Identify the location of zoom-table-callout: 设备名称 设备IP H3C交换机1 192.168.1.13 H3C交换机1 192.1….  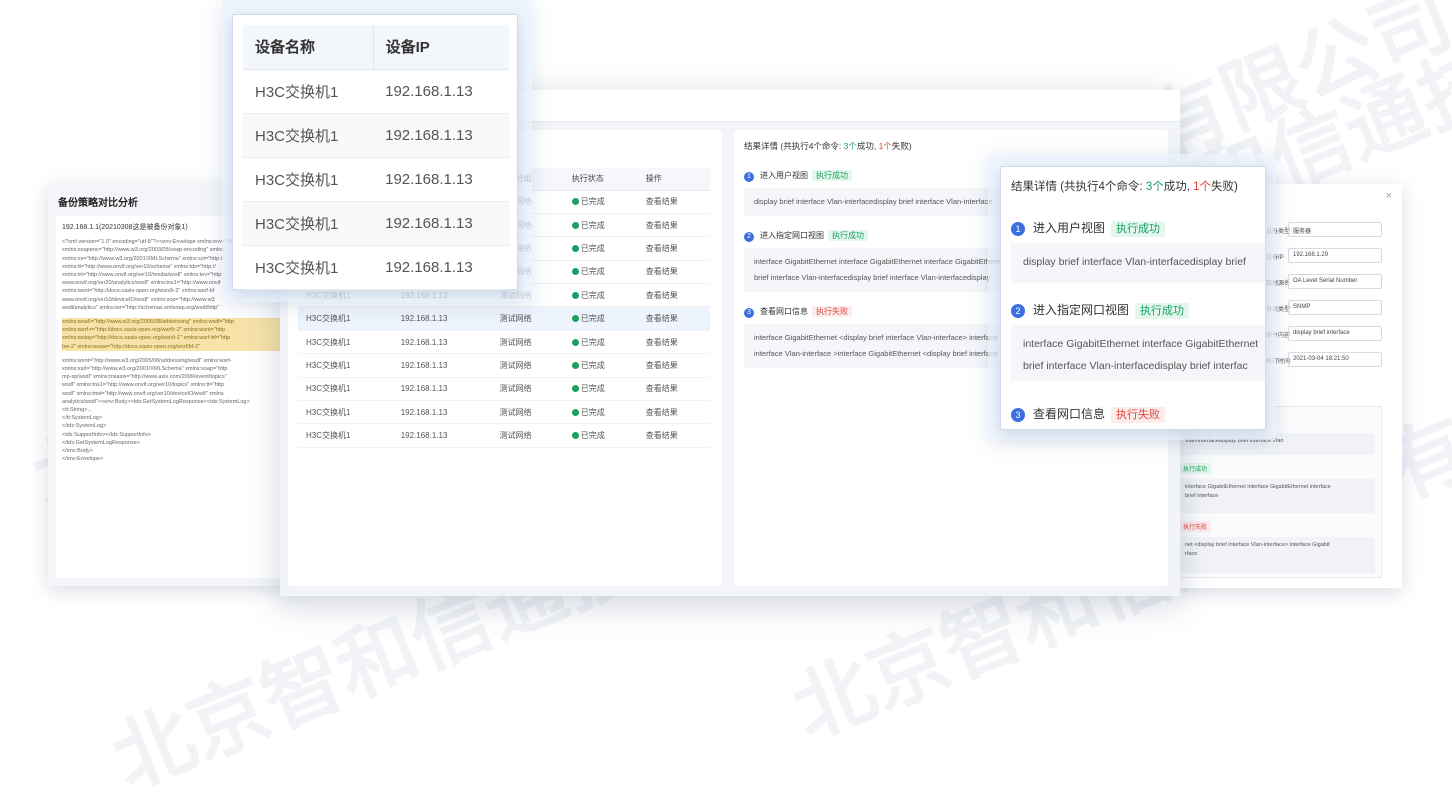
(377, 151).